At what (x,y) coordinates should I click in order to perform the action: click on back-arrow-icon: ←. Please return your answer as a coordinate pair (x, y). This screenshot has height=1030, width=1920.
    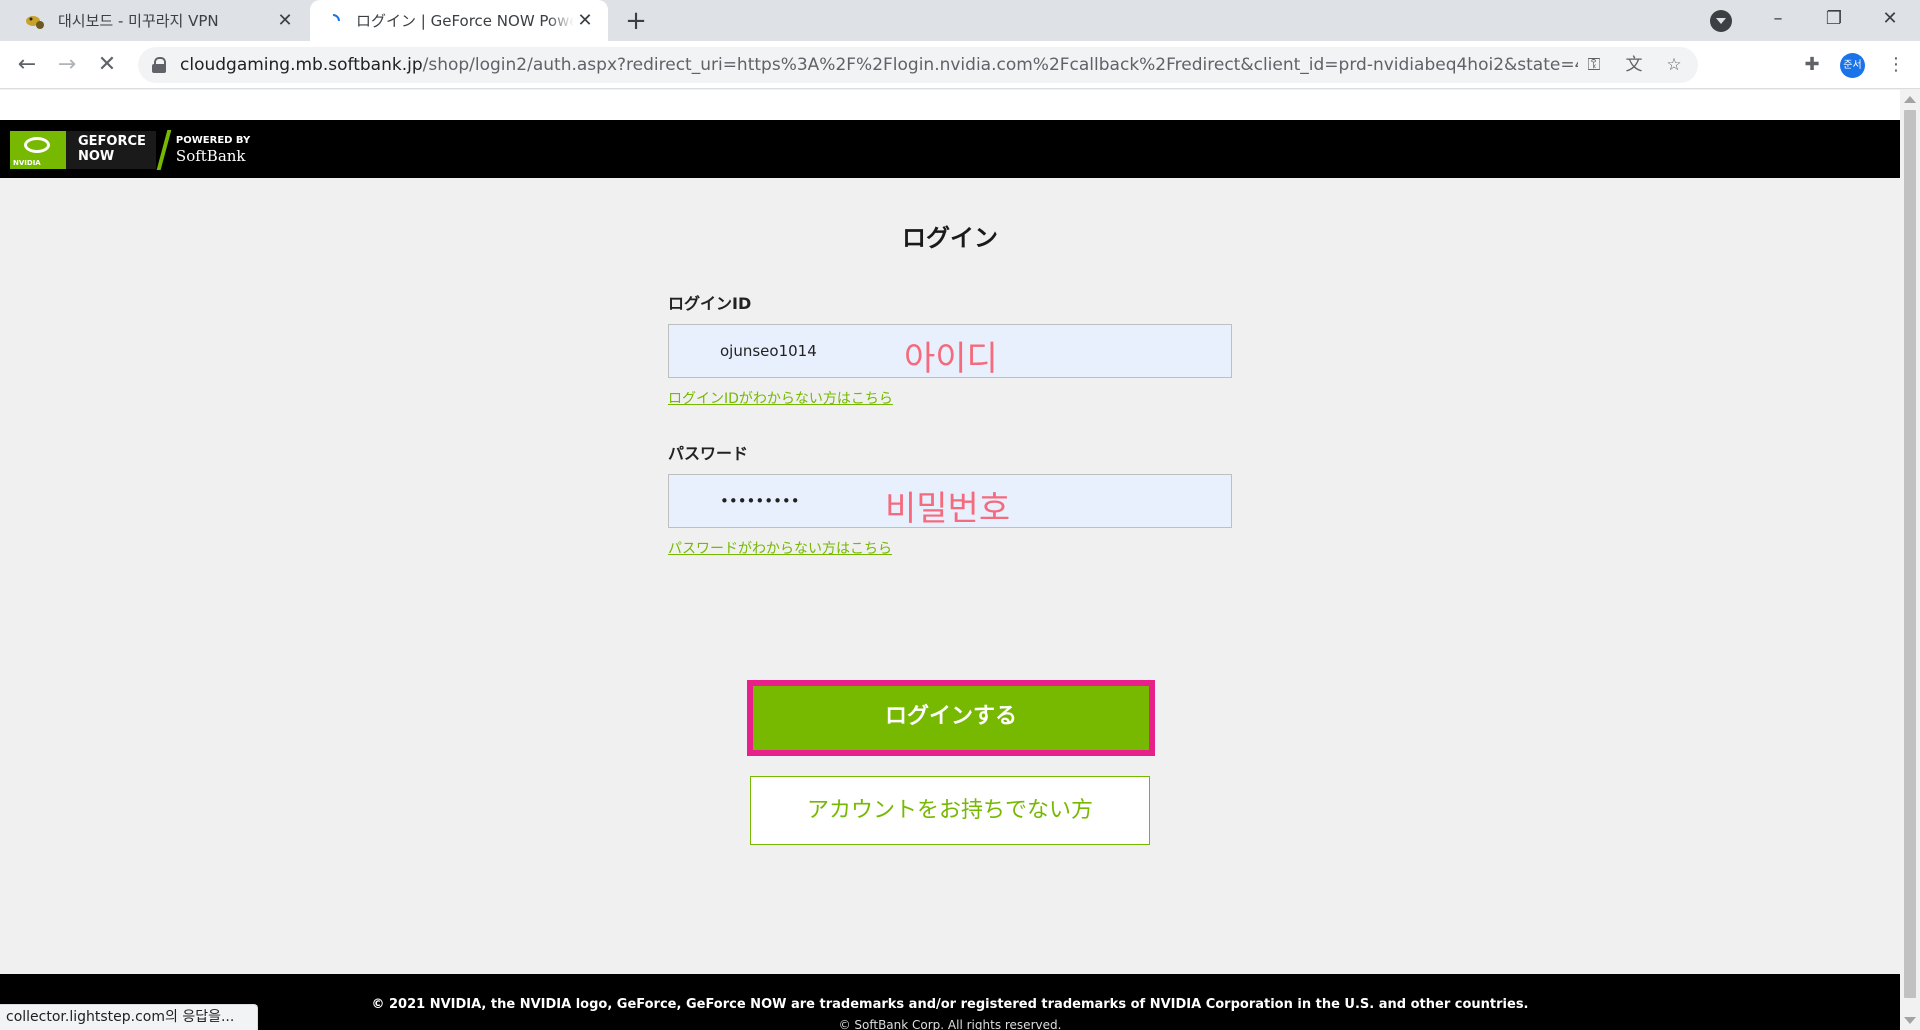
    Looking at the image, I should click on (27, 65).